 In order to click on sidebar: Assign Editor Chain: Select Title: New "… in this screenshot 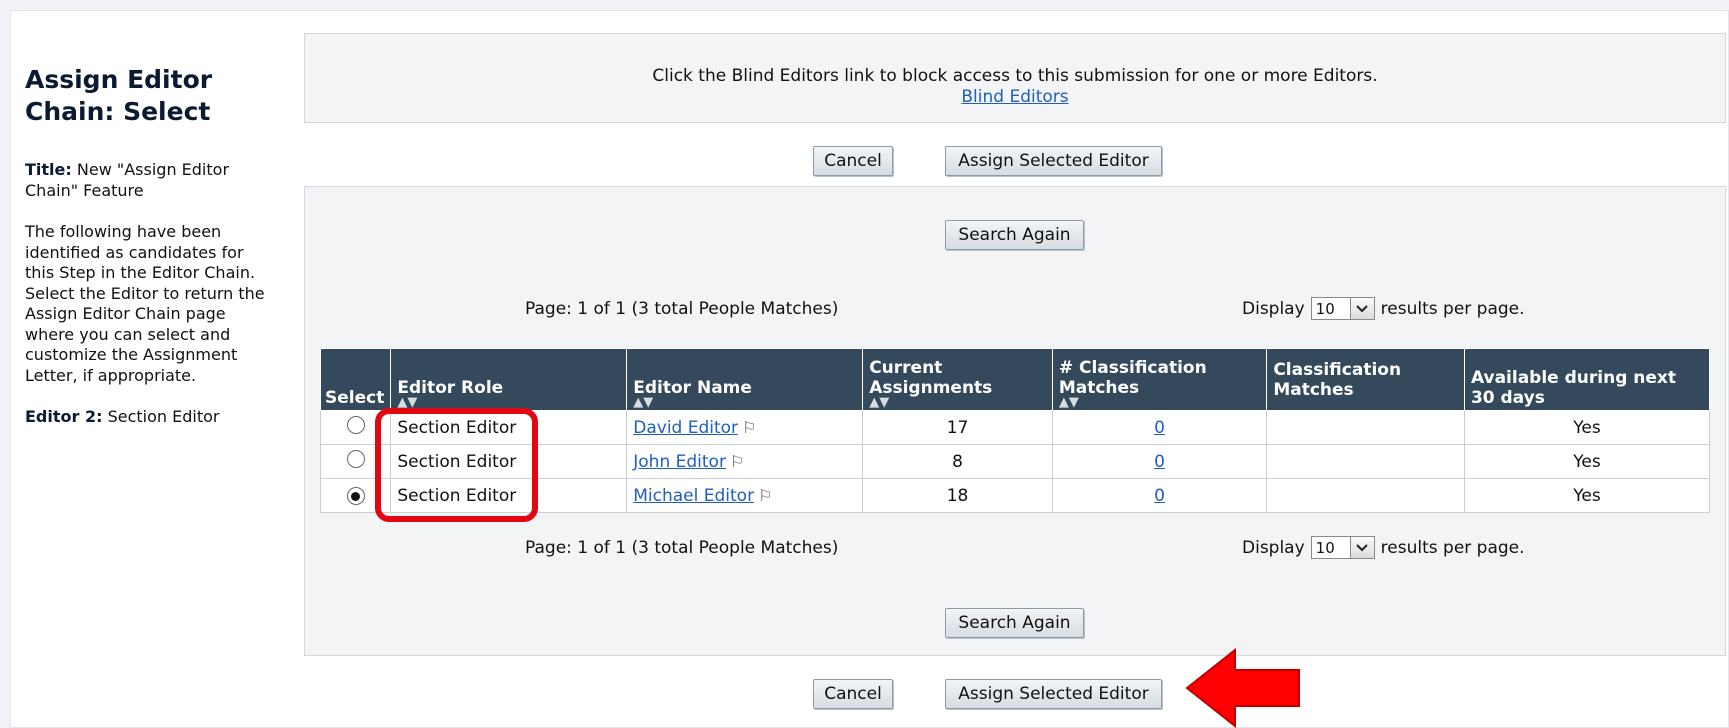, I will do `click(145, 256)`.